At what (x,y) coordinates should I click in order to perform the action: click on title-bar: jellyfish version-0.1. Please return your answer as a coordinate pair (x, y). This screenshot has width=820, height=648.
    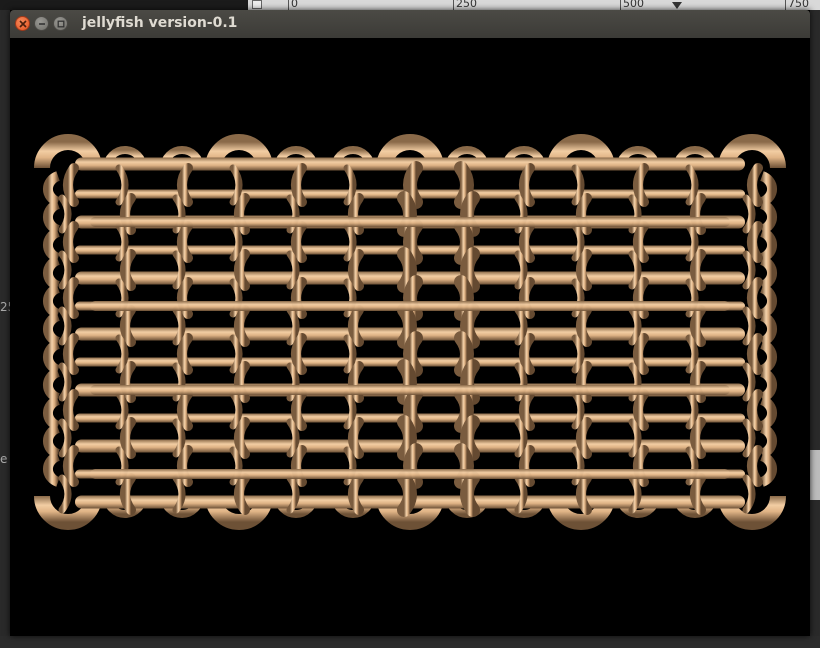
    Looking at the image, I should click on (410, 24).